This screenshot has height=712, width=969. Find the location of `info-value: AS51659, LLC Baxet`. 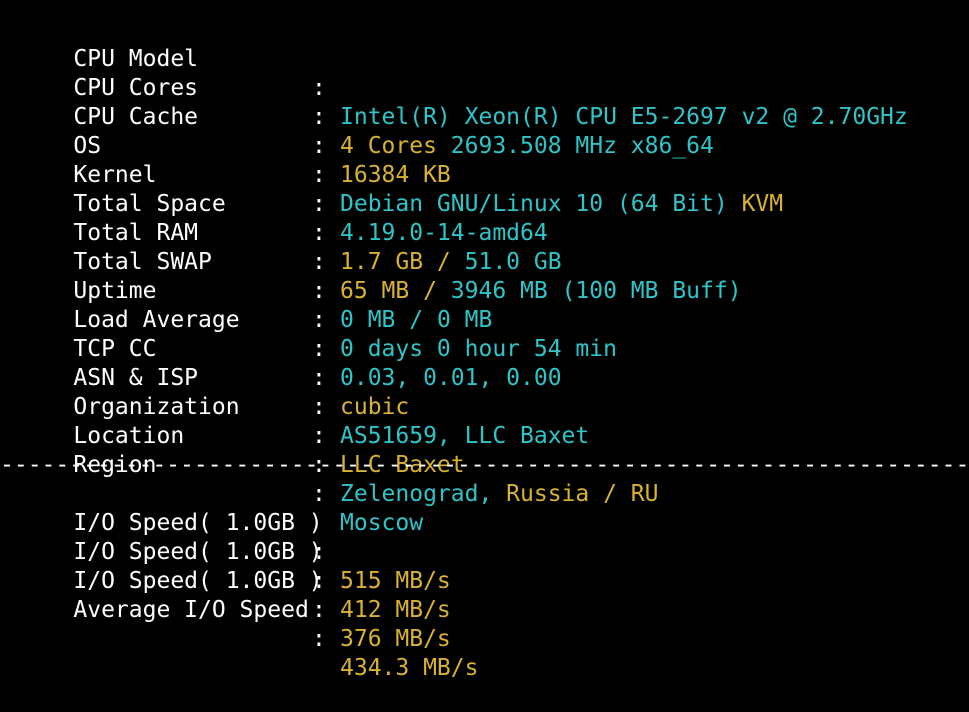

info-value: AS51659, LLC Baxet is located at coordinates (464, 436).